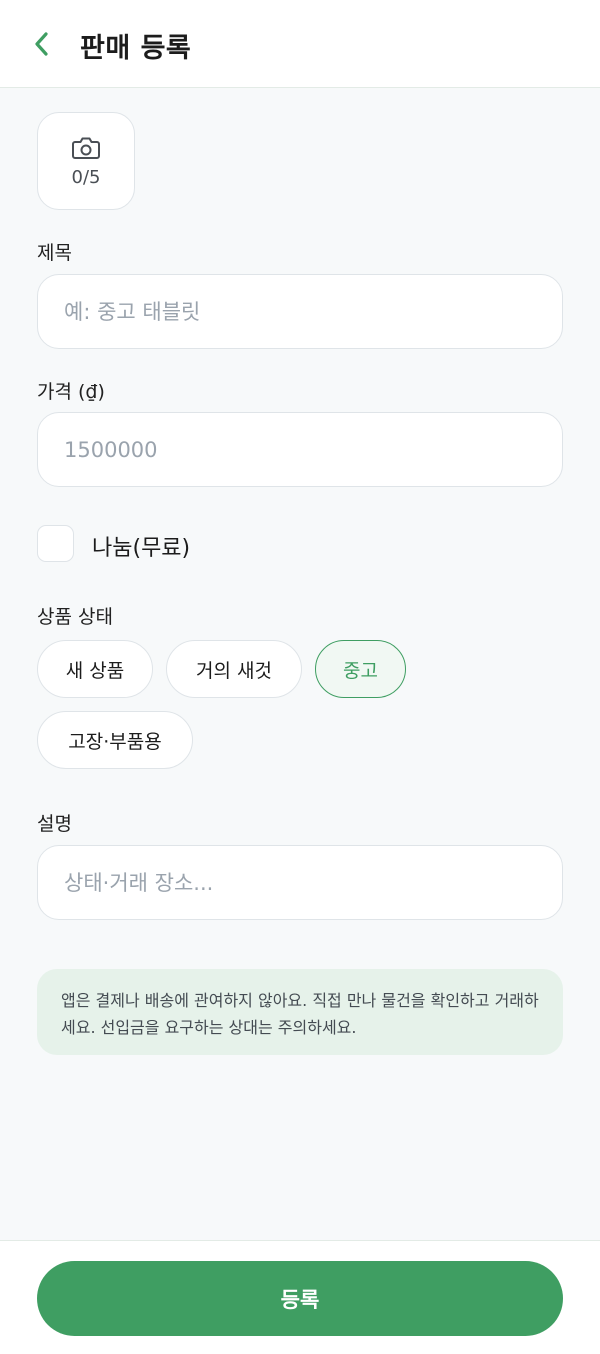 Image resolution: width=600 pixels, height=1354 pixels. I want to click on free-checkbox-label: 나눔(무료), so click(141, 548).